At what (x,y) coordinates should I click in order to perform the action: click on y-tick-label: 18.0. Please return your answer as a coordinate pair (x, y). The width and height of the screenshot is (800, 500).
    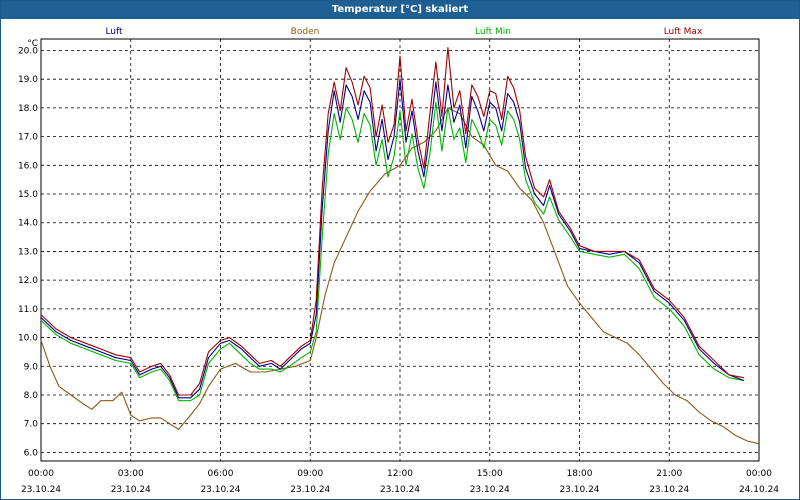
    Looking at the image, I should click on (28, 109).